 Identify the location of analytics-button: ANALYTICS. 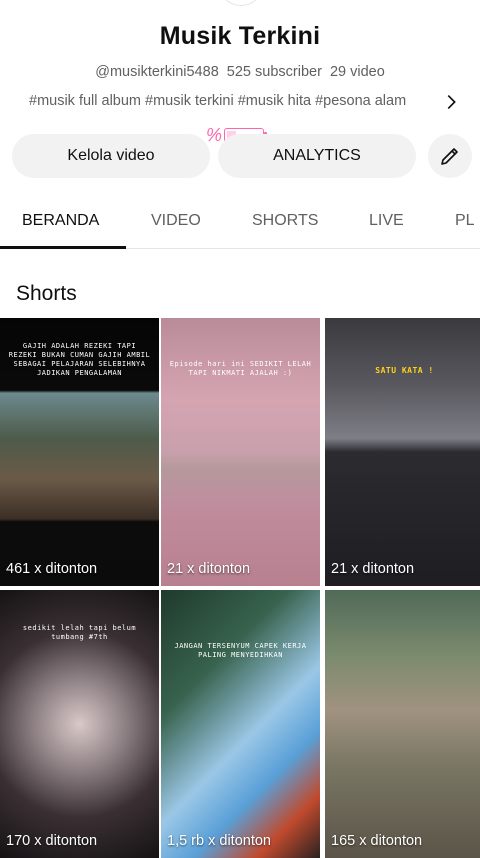
(317, 156).